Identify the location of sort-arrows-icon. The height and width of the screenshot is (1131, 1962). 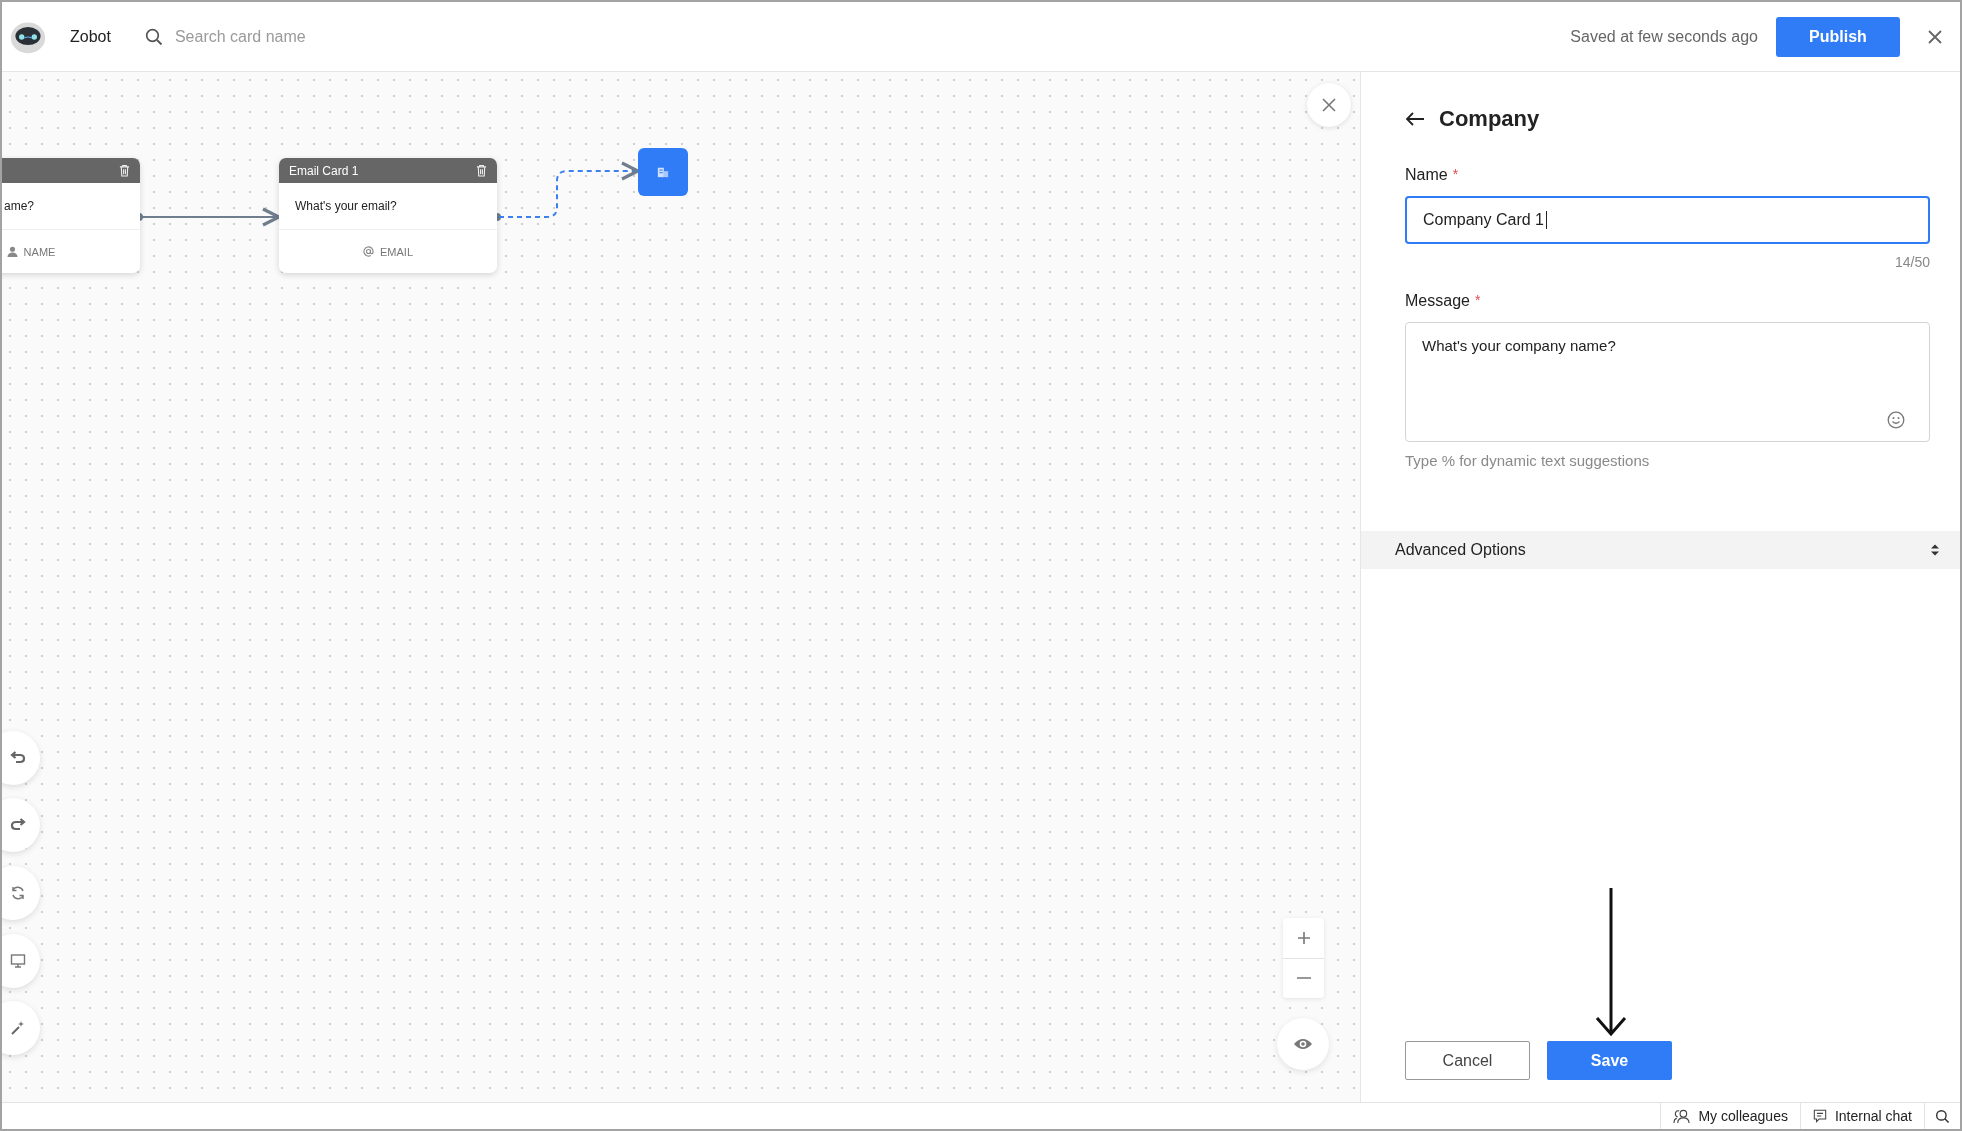
(1935, 550).